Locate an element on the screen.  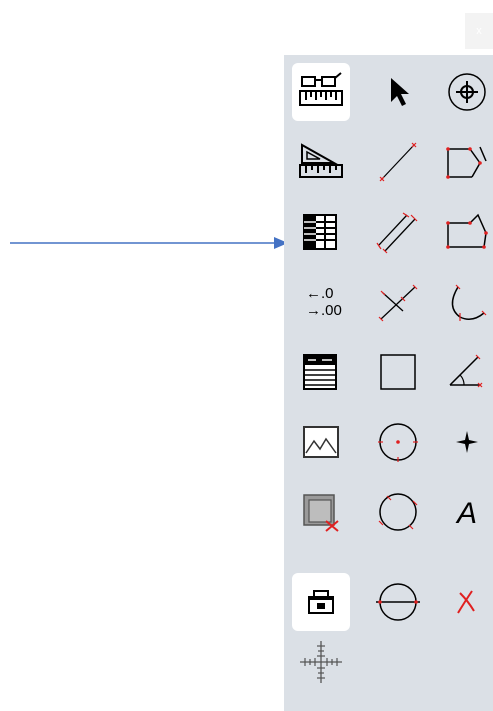
polyline-open-icon is located at coordinates (466, 162).